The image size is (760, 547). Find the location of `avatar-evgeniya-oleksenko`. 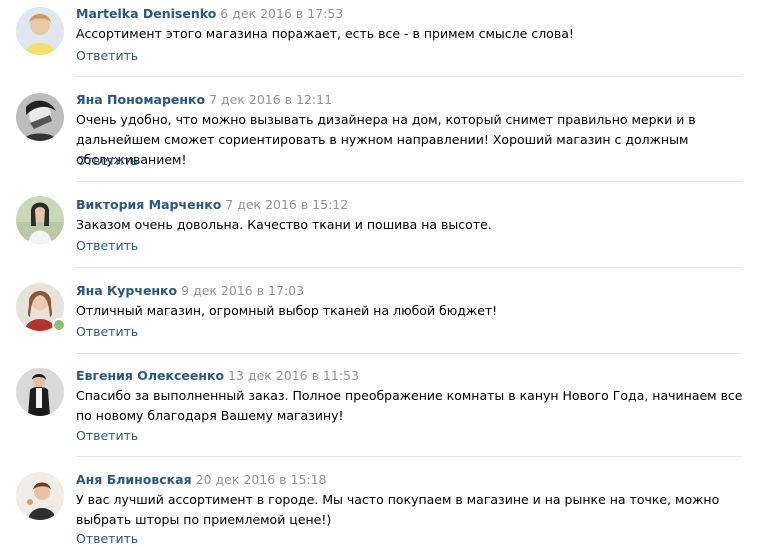

avatar-evgeniya-oleksenko is located at coordinates (40, 392).